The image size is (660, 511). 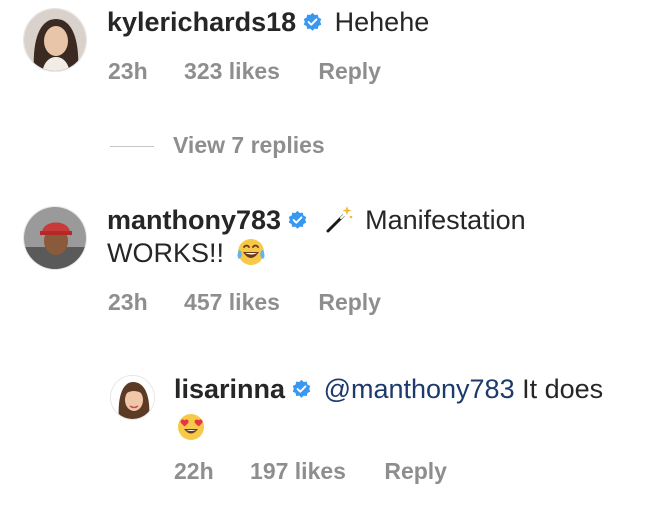 I want to click on avatar-kylerichards18, so click(x=55, y=40).